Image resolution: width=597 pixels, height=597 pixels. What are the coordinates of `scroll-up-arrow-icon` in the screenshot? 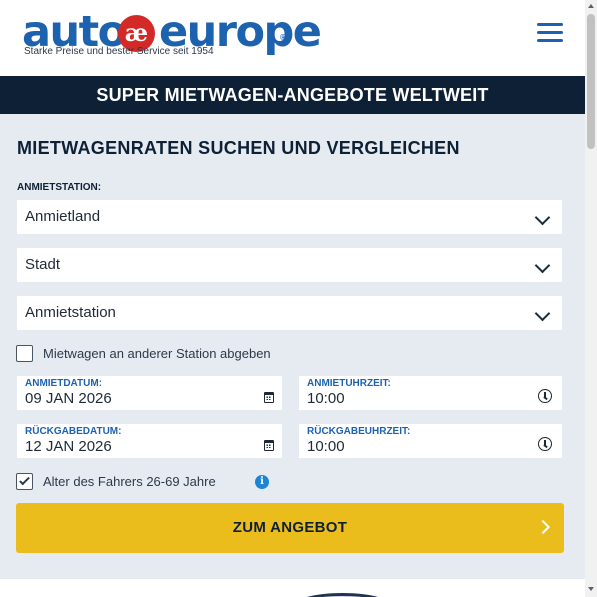 It's located at (591, 6).